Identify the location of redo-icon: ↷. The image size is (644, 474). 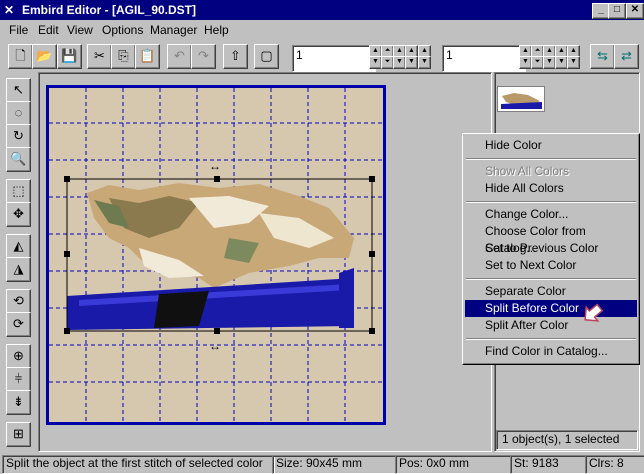
(203, 56).